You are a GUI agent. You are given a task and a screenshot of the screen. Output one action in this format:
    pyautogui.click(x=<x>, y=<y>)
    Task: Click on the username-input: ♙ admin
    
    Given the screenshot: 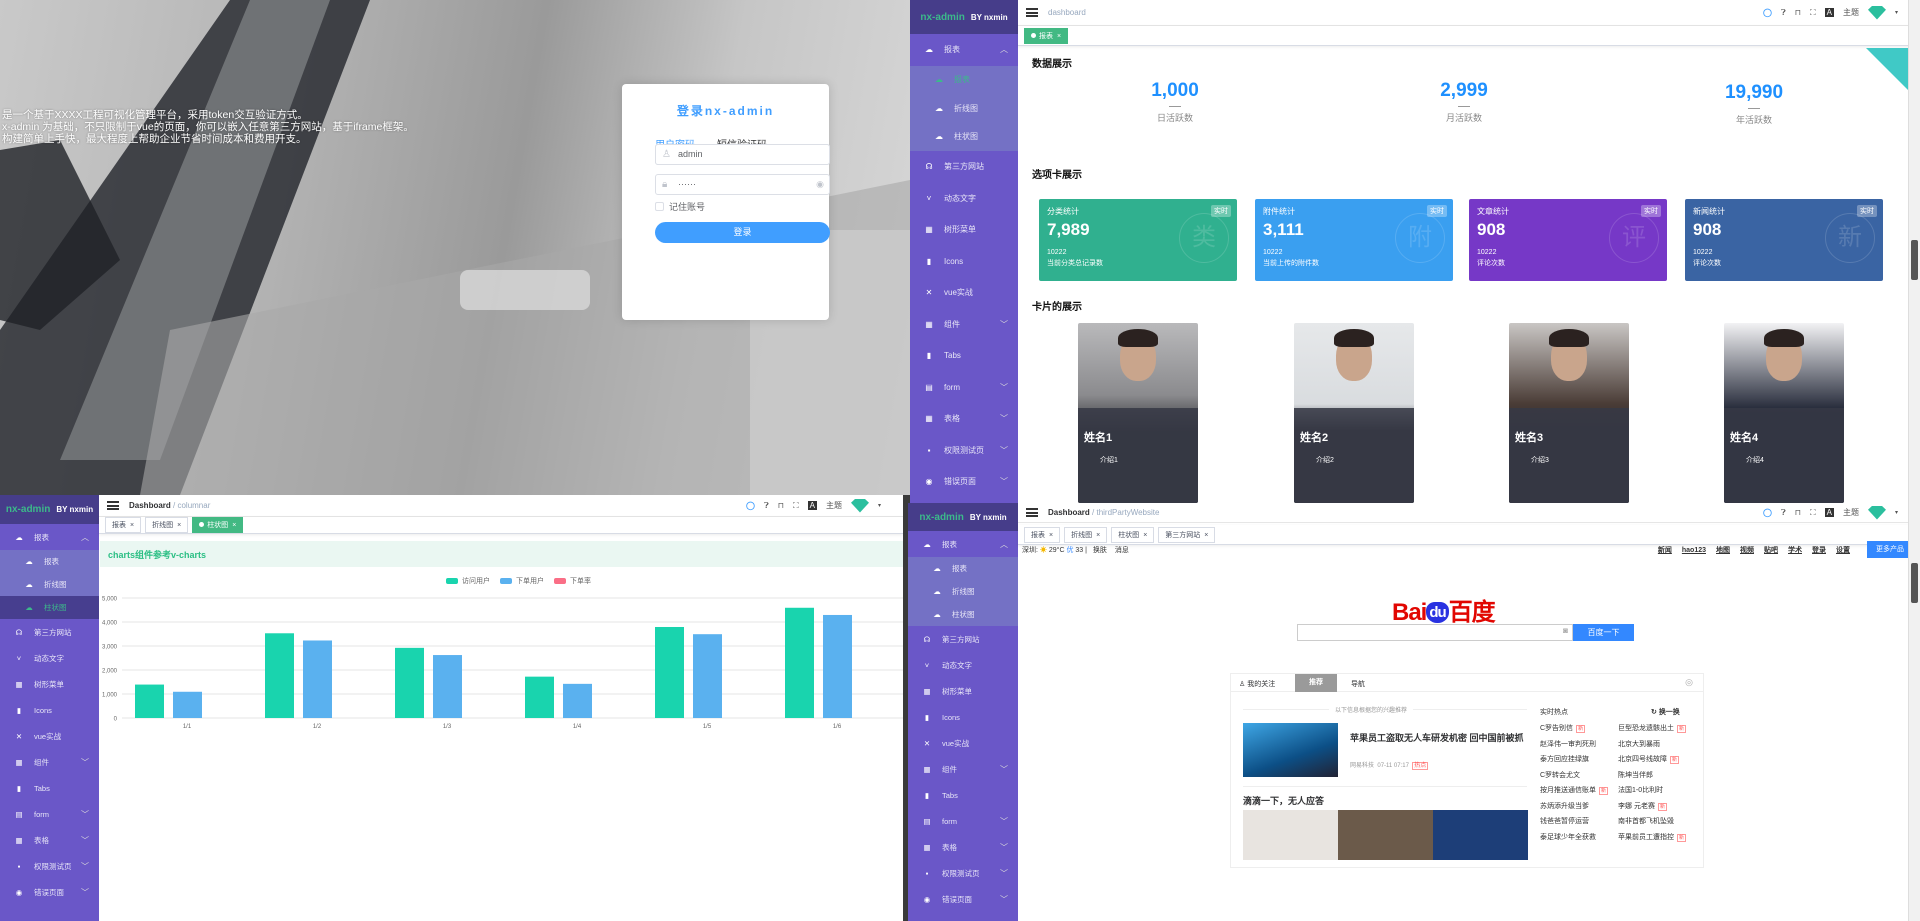 What is the action you would take?
    pyautogui.click(x=742, y=154)
    